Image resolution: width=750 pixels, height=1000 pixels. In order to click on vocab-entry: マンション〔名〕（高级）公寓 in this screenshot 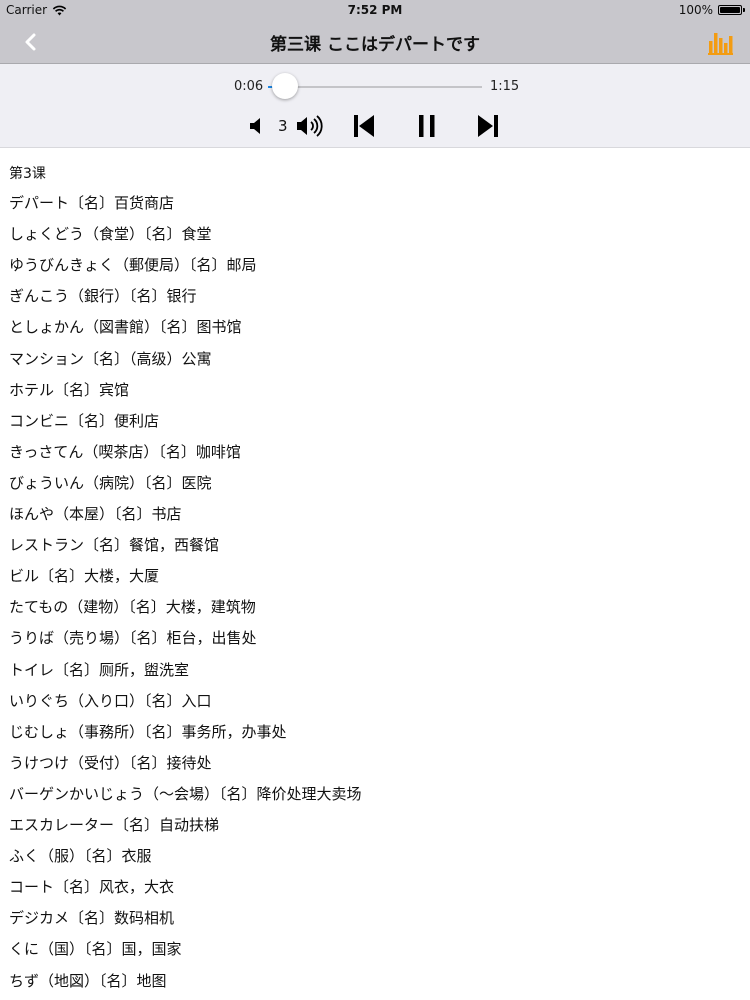, I will do `click(110, 358)`.